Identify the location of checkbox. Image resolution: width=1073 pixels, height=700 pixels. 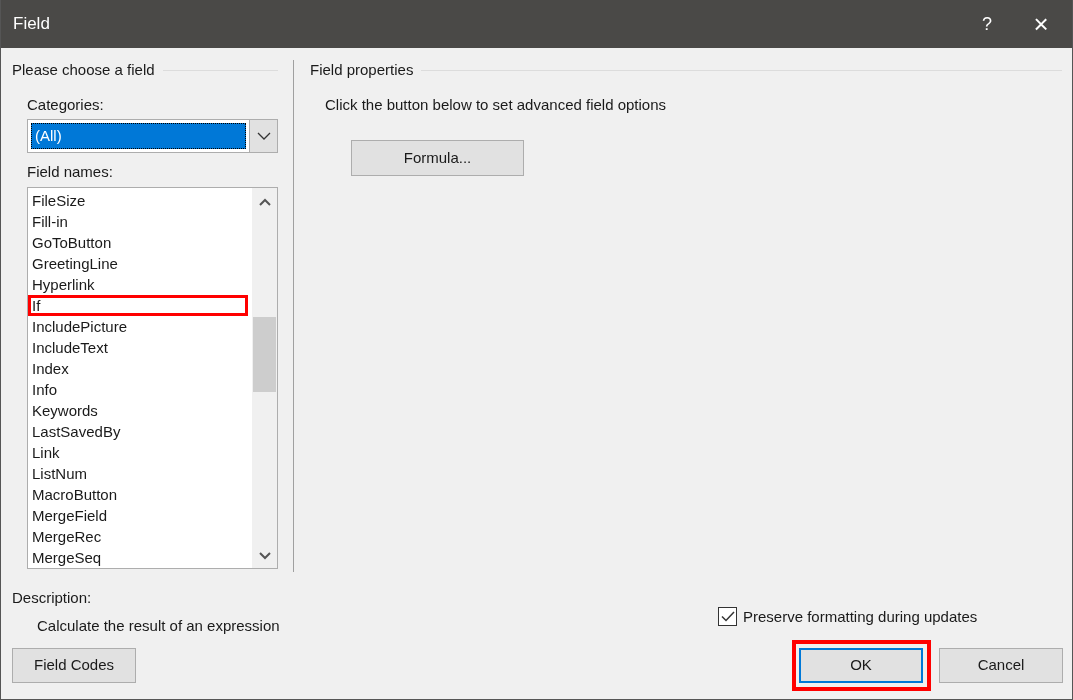
(727, 617).